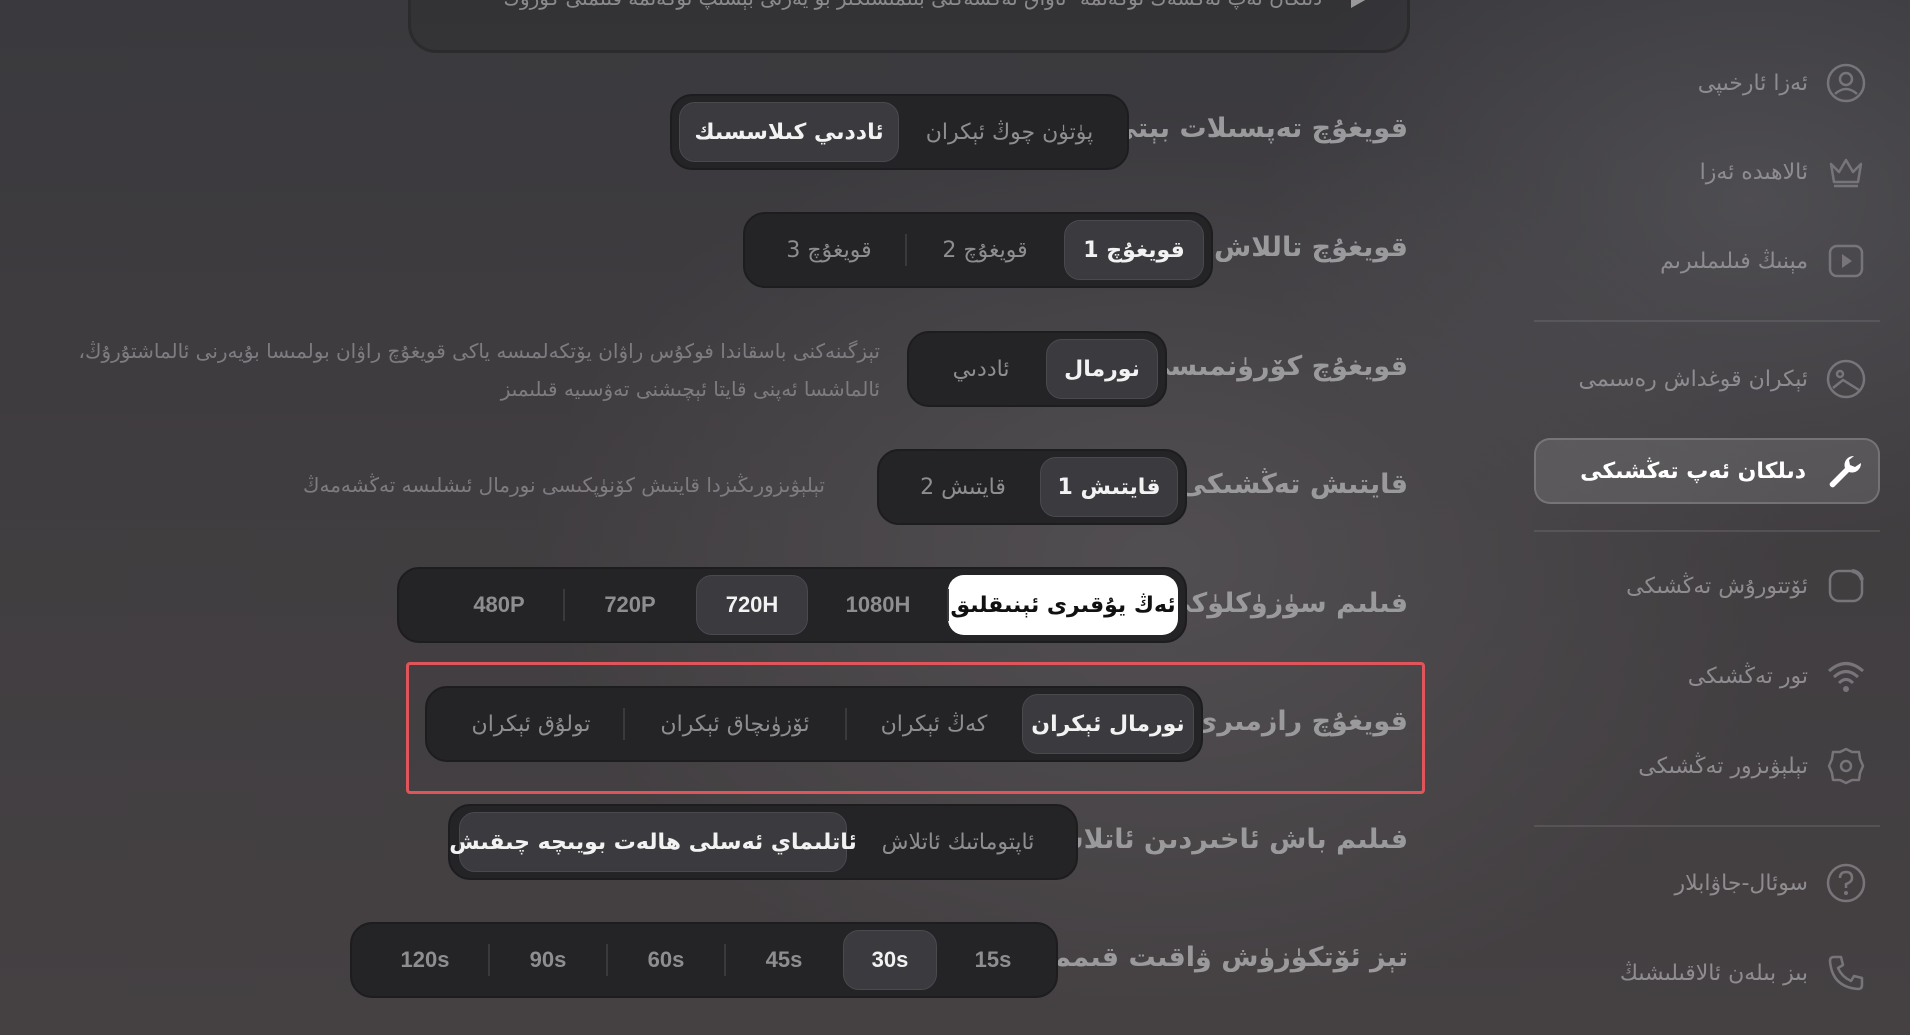 The image size is (1910, 1035). I want to click on player-selector: قويغۇچ 1 قويغۇچ 2 قويغۇچ 3, so click(978, 250).